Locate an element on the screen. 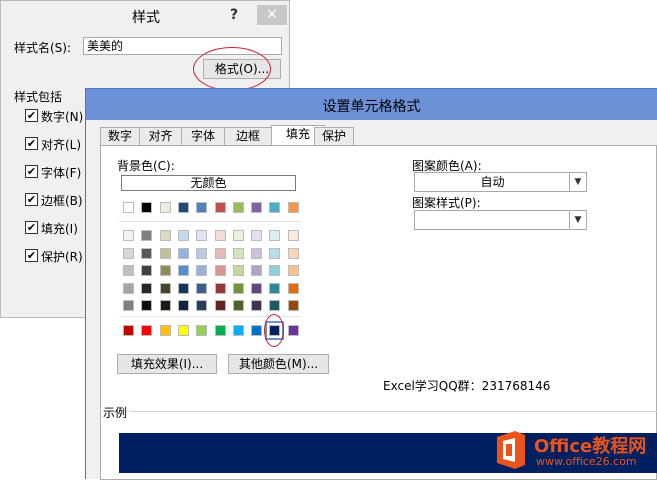 This screenshot has height=482, width=657. style-dialog-title: 样式 is located at coordinates (146, 18).